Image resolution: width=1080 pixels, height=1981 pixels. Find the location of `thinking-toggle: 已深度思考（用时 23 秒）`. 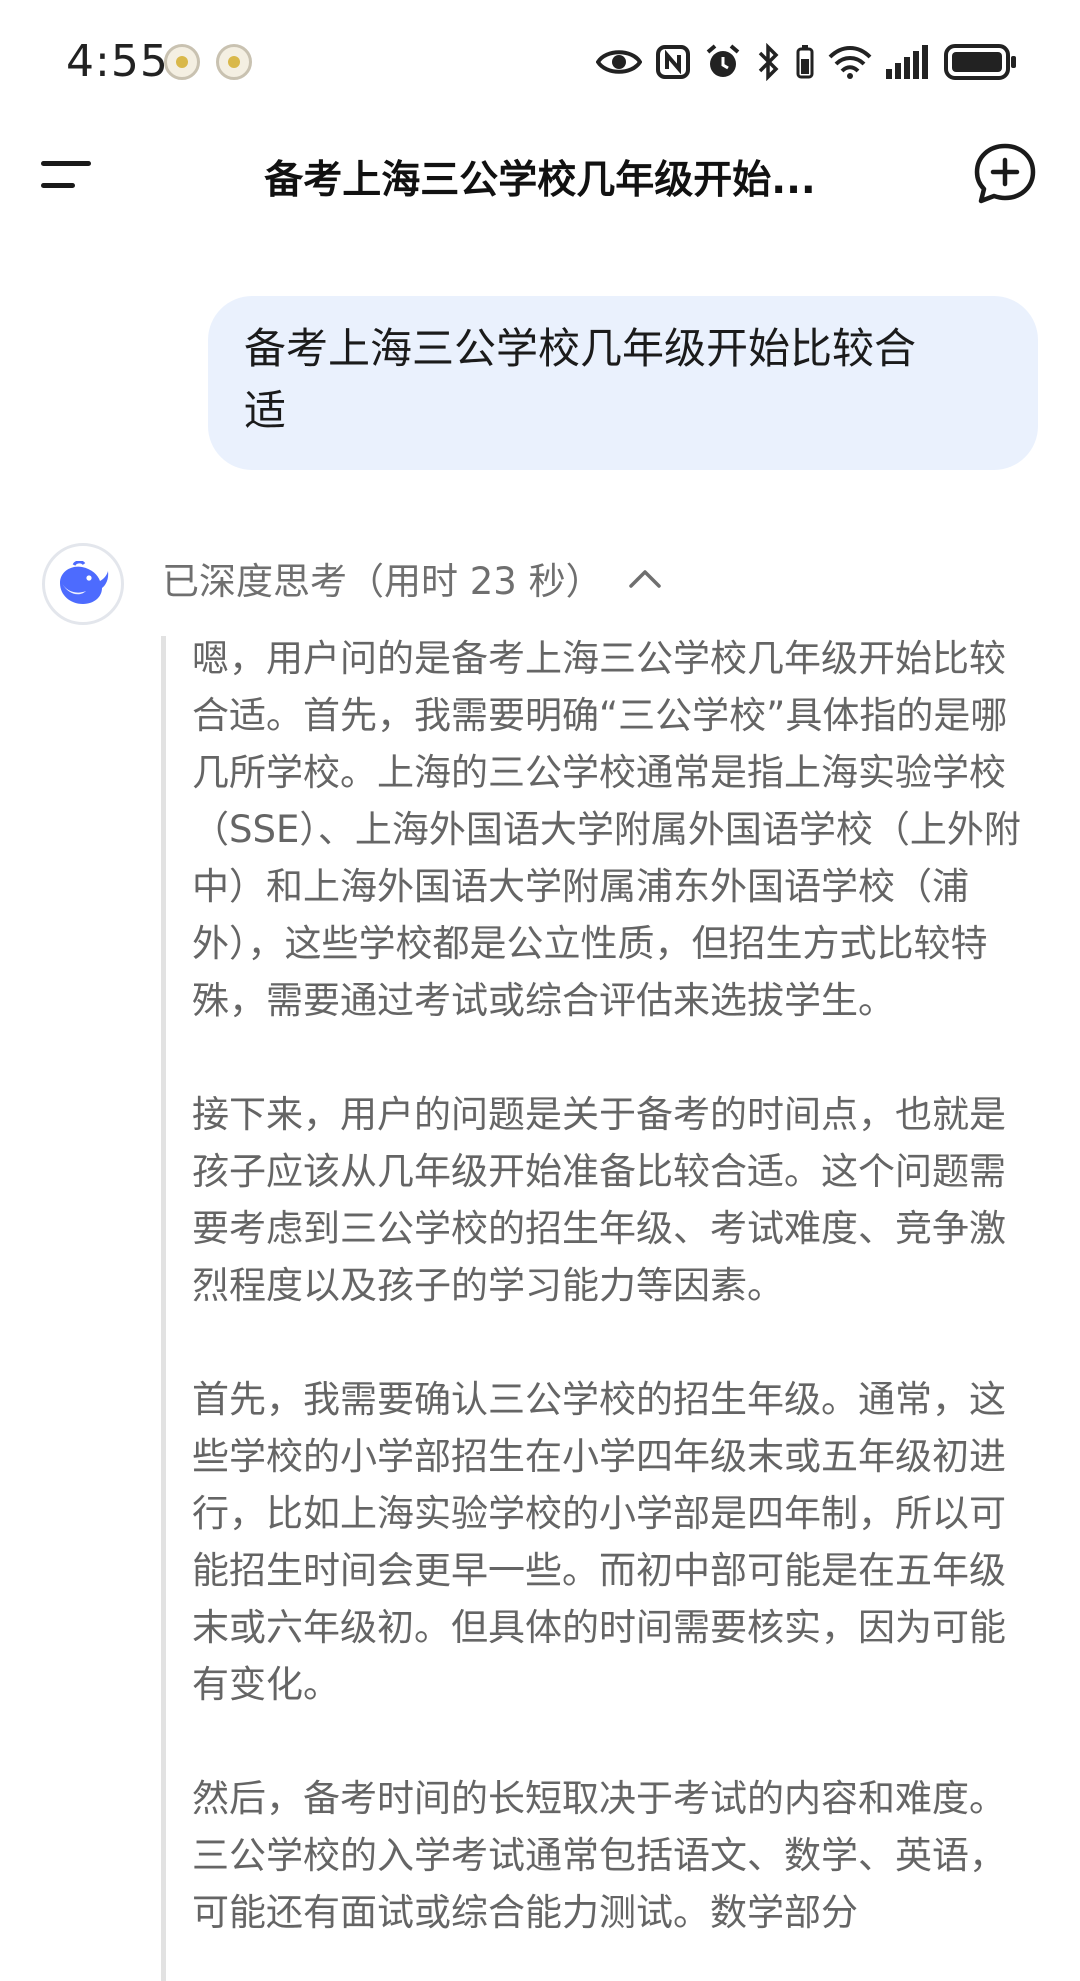

thinking-toggle: 已深度思考（用时 23 秒） is located at coordinates (412, 578).